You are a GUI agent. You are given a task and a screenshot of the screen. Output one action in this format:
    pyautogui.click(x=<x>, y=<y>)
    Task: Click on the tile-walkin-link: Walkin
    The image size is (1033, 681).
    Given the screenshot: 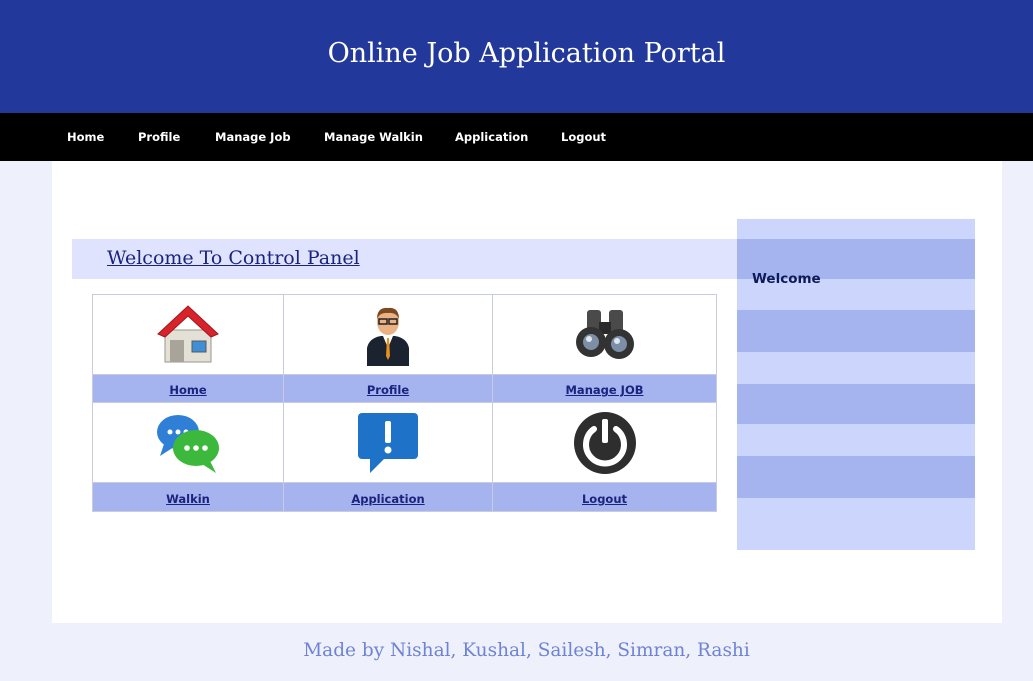 What is the action you would take?
    pyautogui.click(x=188, y=499)
    